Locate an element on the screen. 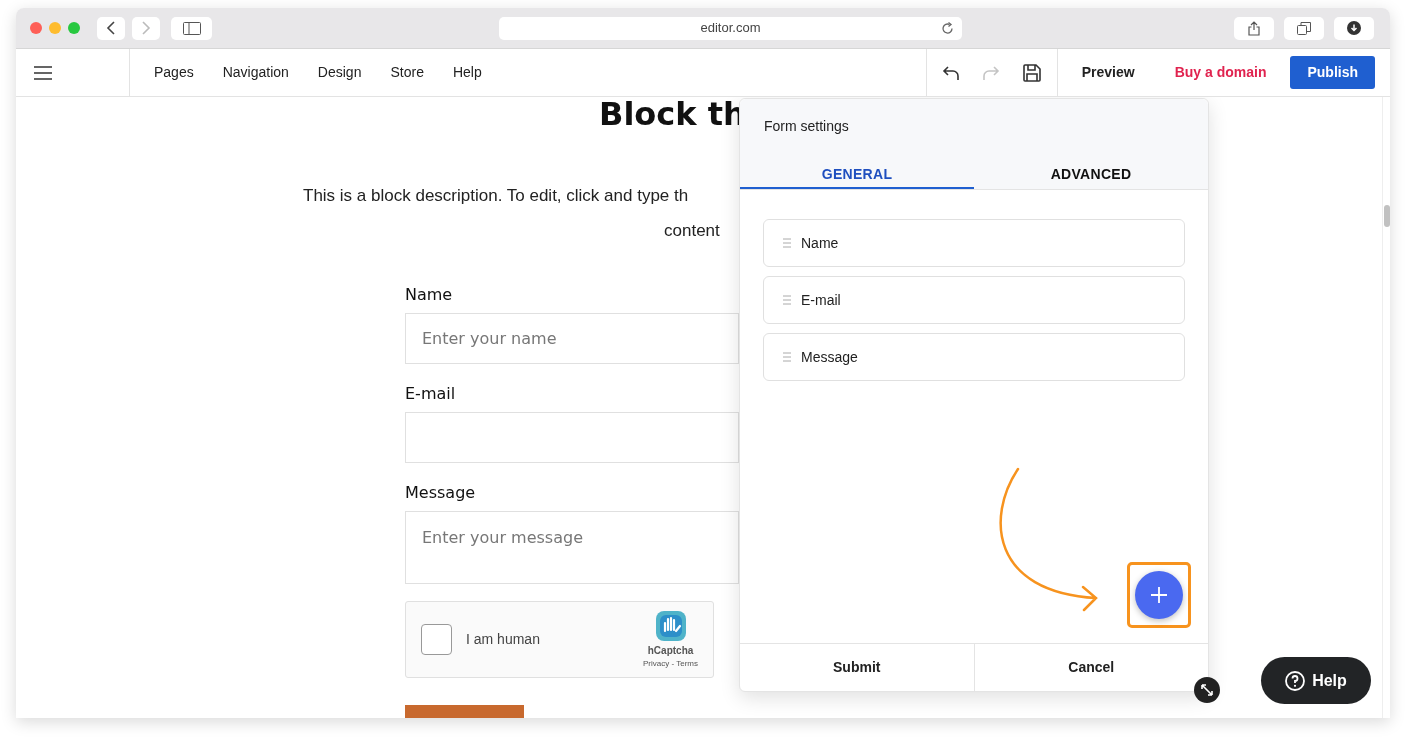  back-button is located at coordinates (111, 28).